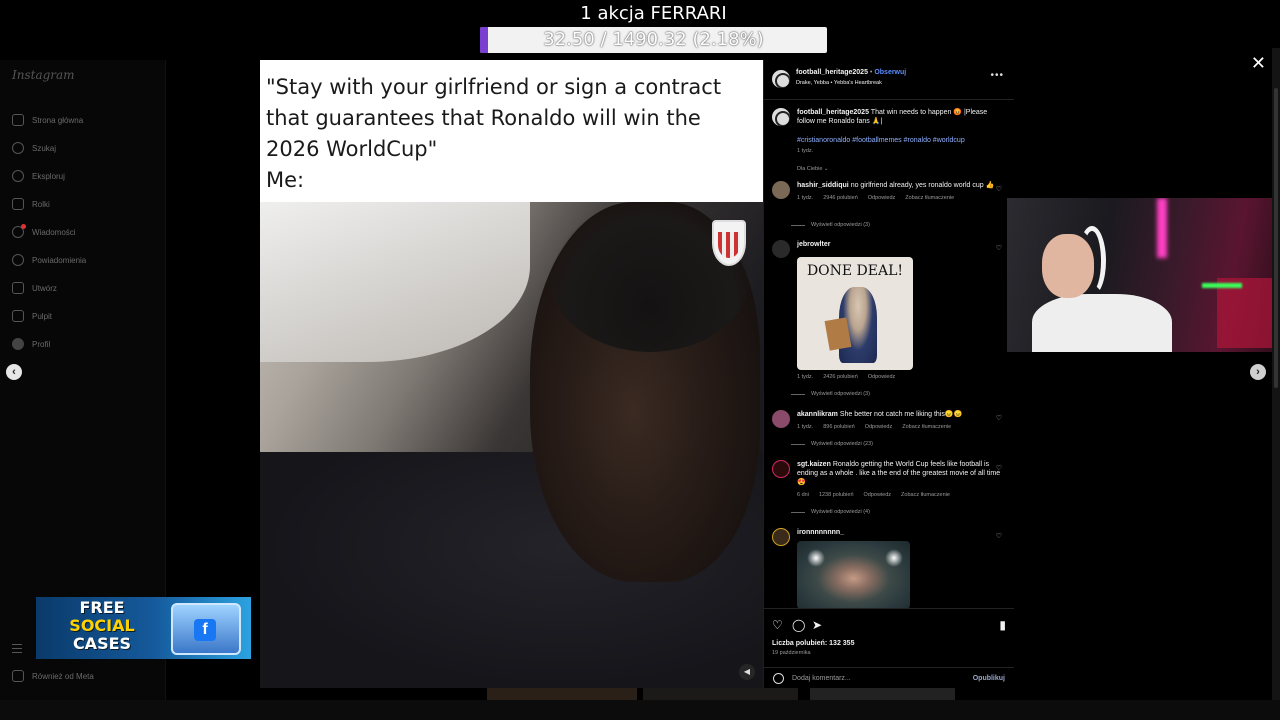  Describe the element at coordinates (823, 185) in the screenshot. I see `comment-username: hashir_siddiqui` at that location.